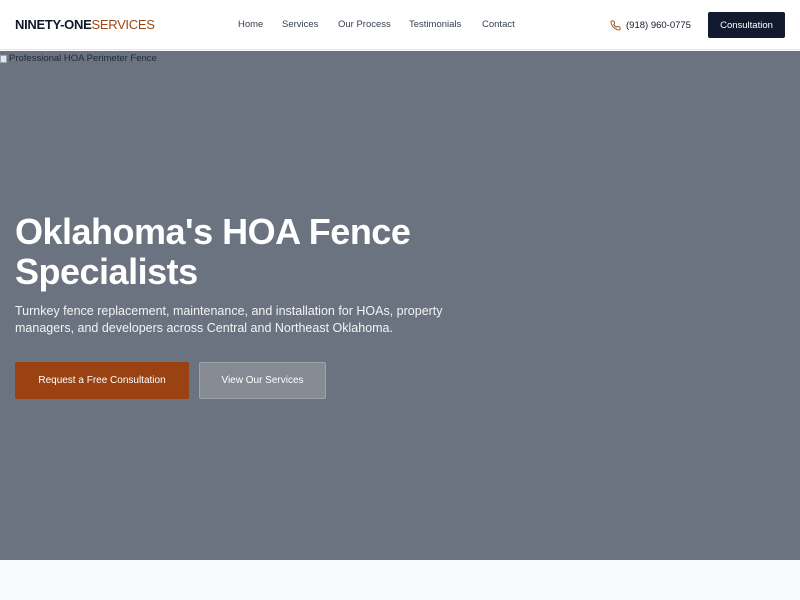 This screenshot has height=600, width=800. I want to click on phone-link: (918) 960-0775, so click(650, 25).